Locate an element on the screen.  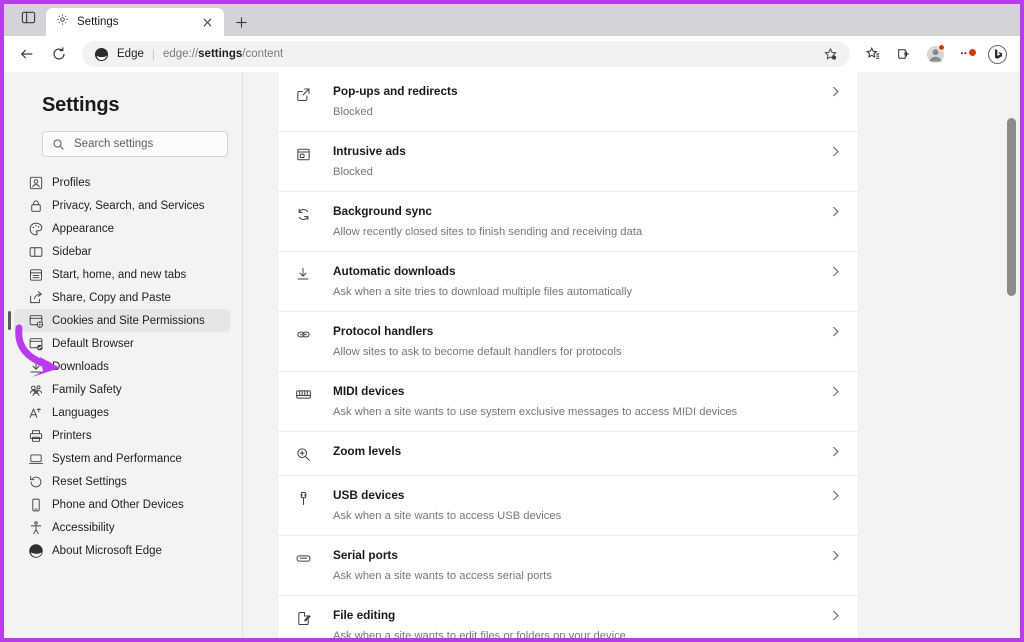
profile-button is located at coordinates (935, 54).